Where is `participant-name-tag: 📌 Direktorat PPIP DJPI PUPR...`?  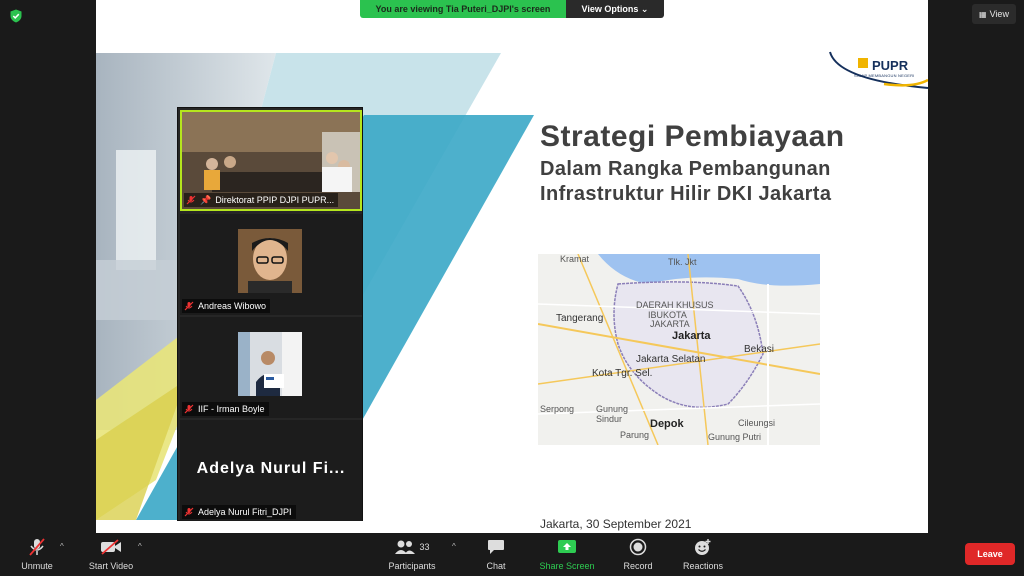
participant-name-tag: 📌 Direktorat PPIP DJPI PUPR... is located at coordinates (261, 200).